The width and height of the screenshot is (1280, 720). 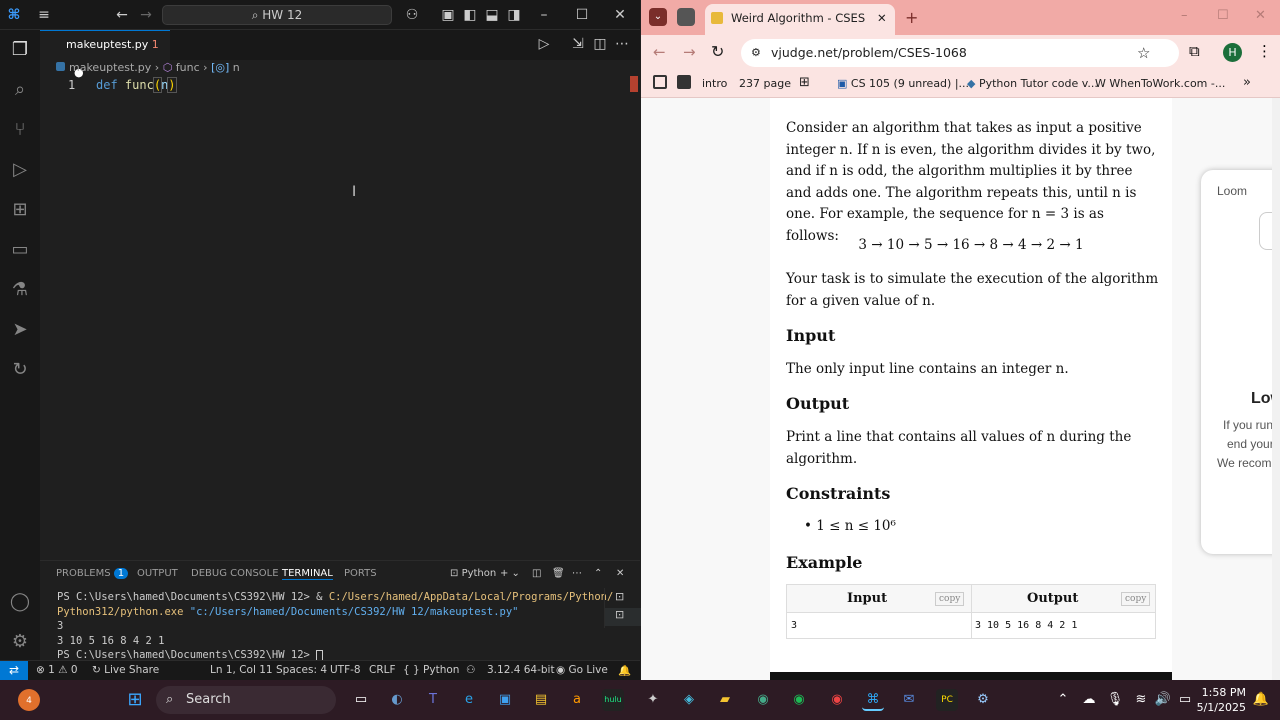 What do you see at coordinates (135, 700) in the screenshot?
I see `windows-start-icon: ⊞` at bounding box center [135, 700].